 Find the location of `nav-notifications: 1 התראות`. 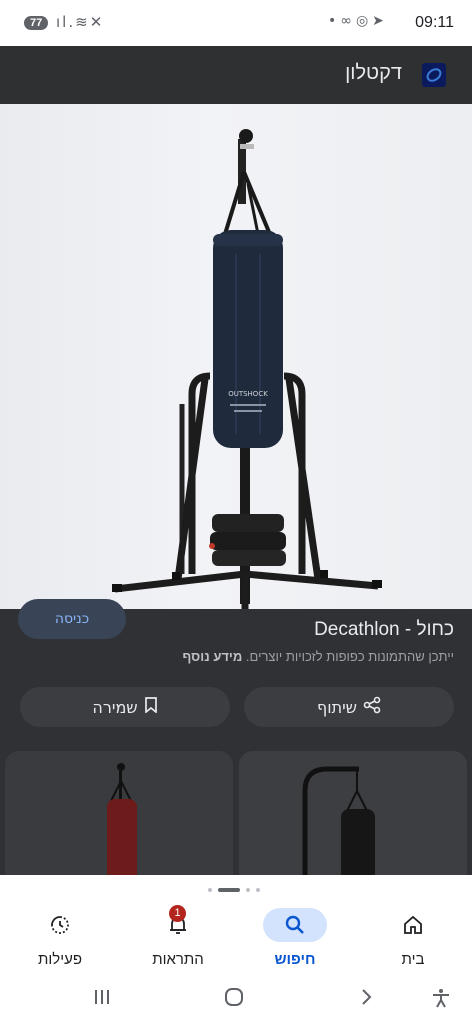

nav-notifications: 1 התראות is located at coordinates (178, 939).